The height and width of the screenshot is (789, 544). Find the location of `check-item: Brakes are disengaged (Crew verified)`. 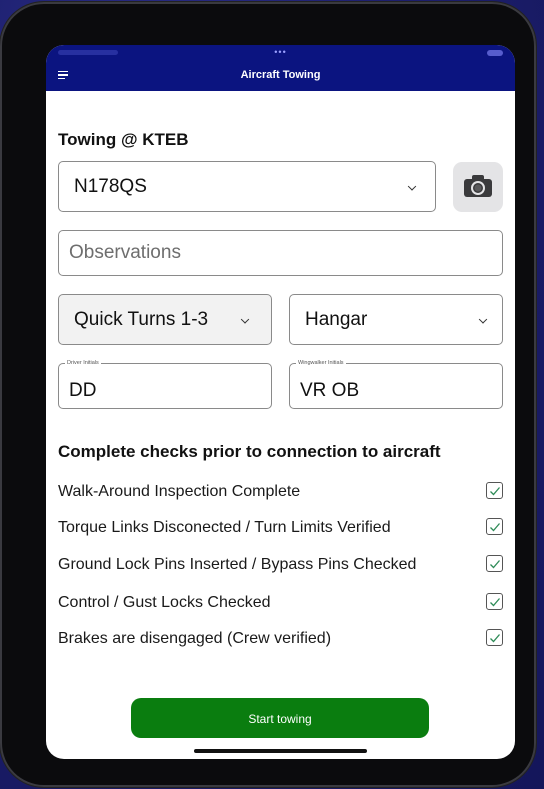

check-item: Brakes are disengaged (Crew verified) is located at coordinates (280, 639).